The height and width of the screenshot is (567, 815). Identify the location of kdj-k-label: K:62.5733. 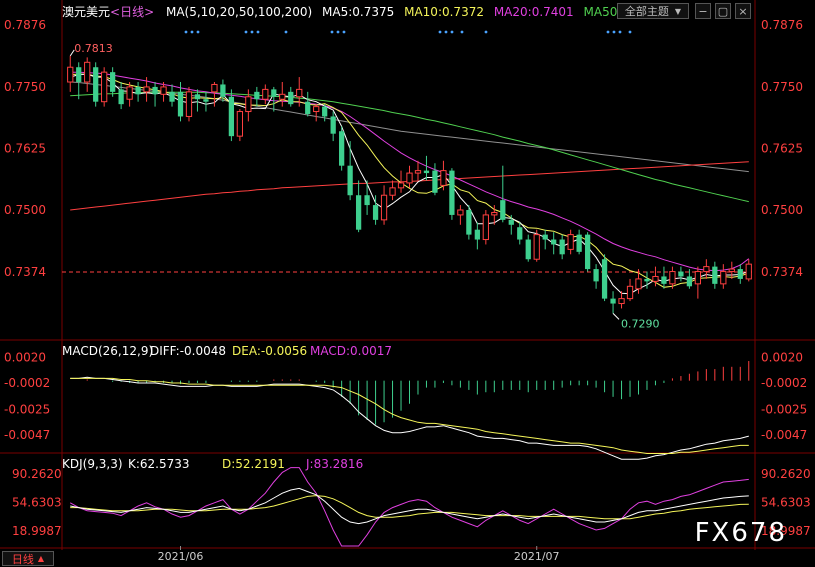
(159, 464).